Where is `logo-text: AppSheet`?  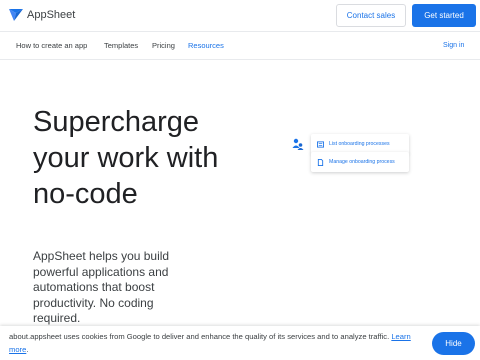 logo-text: AppSheet is located at coordinates (51, 15).